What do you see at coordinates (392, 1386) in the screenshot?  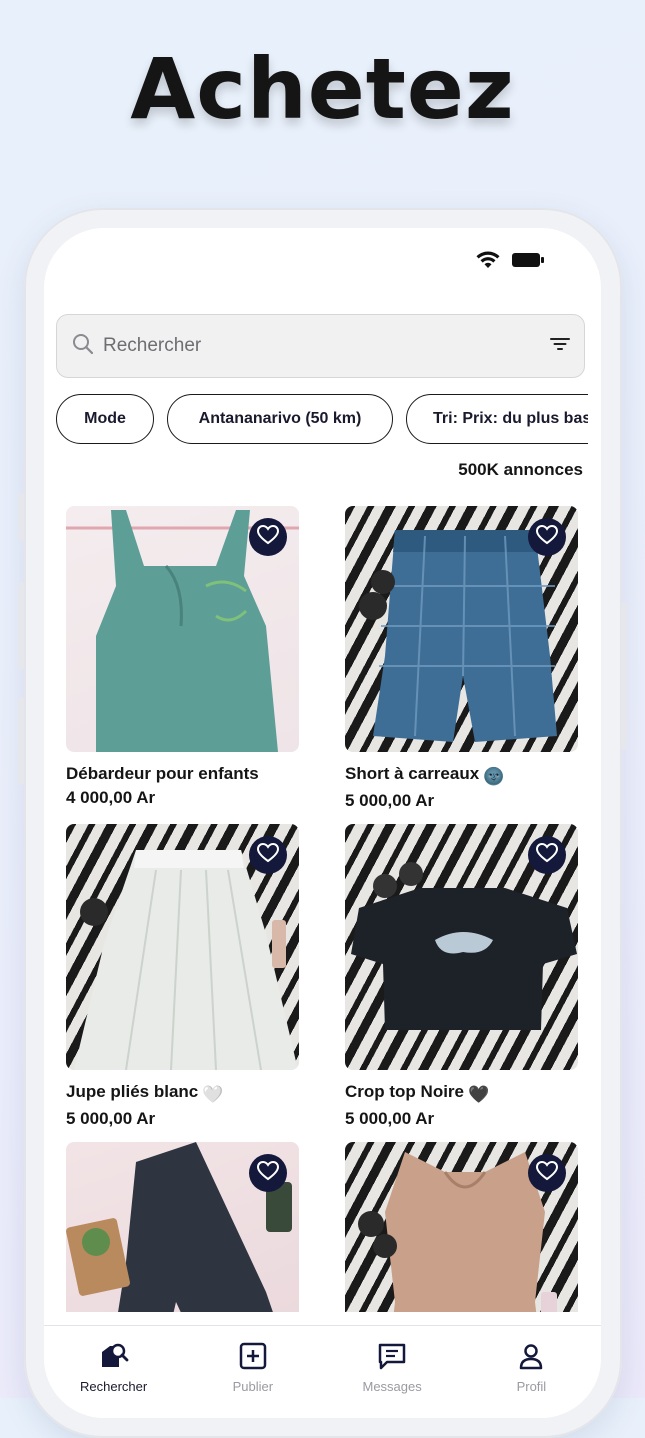 I see `tab-label: Messages` at bounding box center [392, 1386].